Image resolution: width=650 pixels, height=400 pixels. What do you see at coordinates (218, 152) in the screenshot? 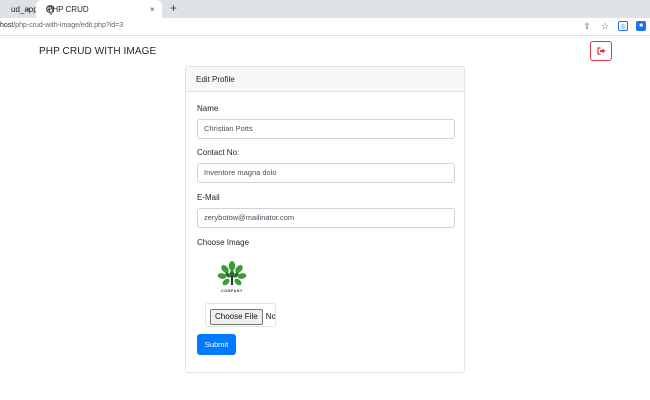
I see `contact-label: Contact No:` at bounding box center [218, 152].